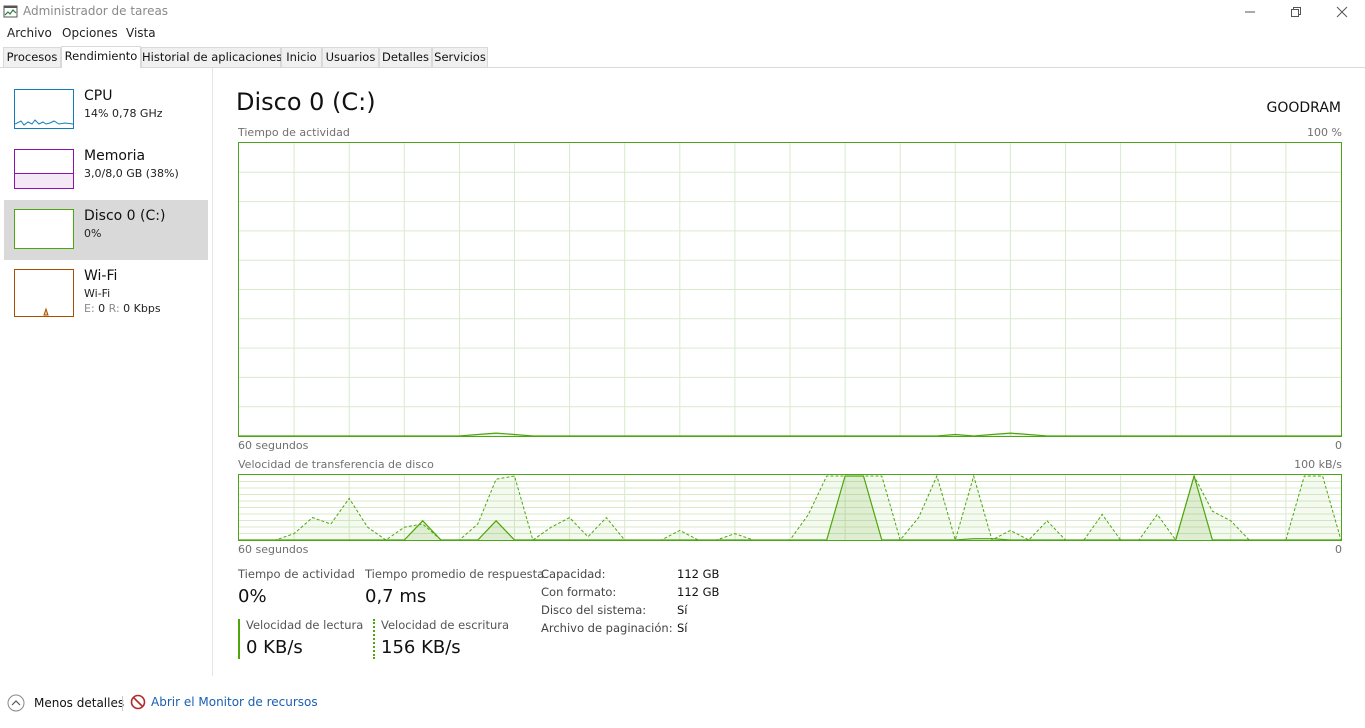 The image size is (1365, 728). I want to click on wifi-recv-value: 0 Kbps, so click(142, 308).